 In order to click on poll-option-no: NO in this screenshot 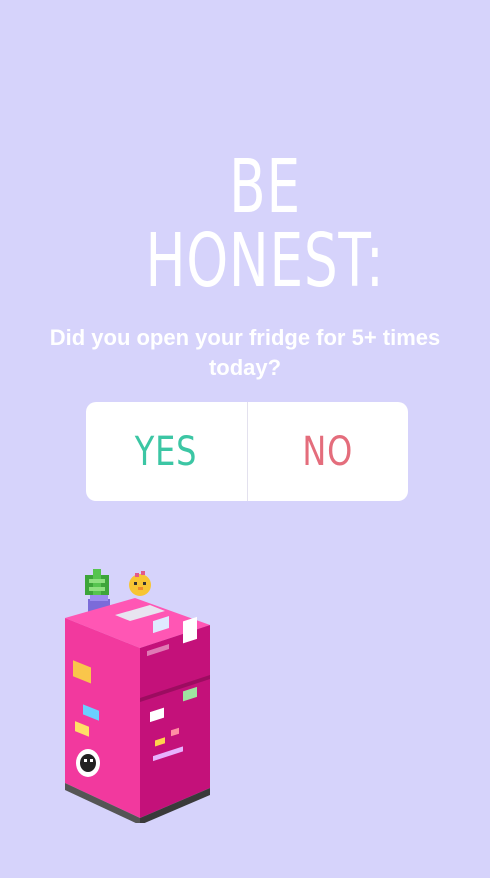, I will do `click(328, 451)`.